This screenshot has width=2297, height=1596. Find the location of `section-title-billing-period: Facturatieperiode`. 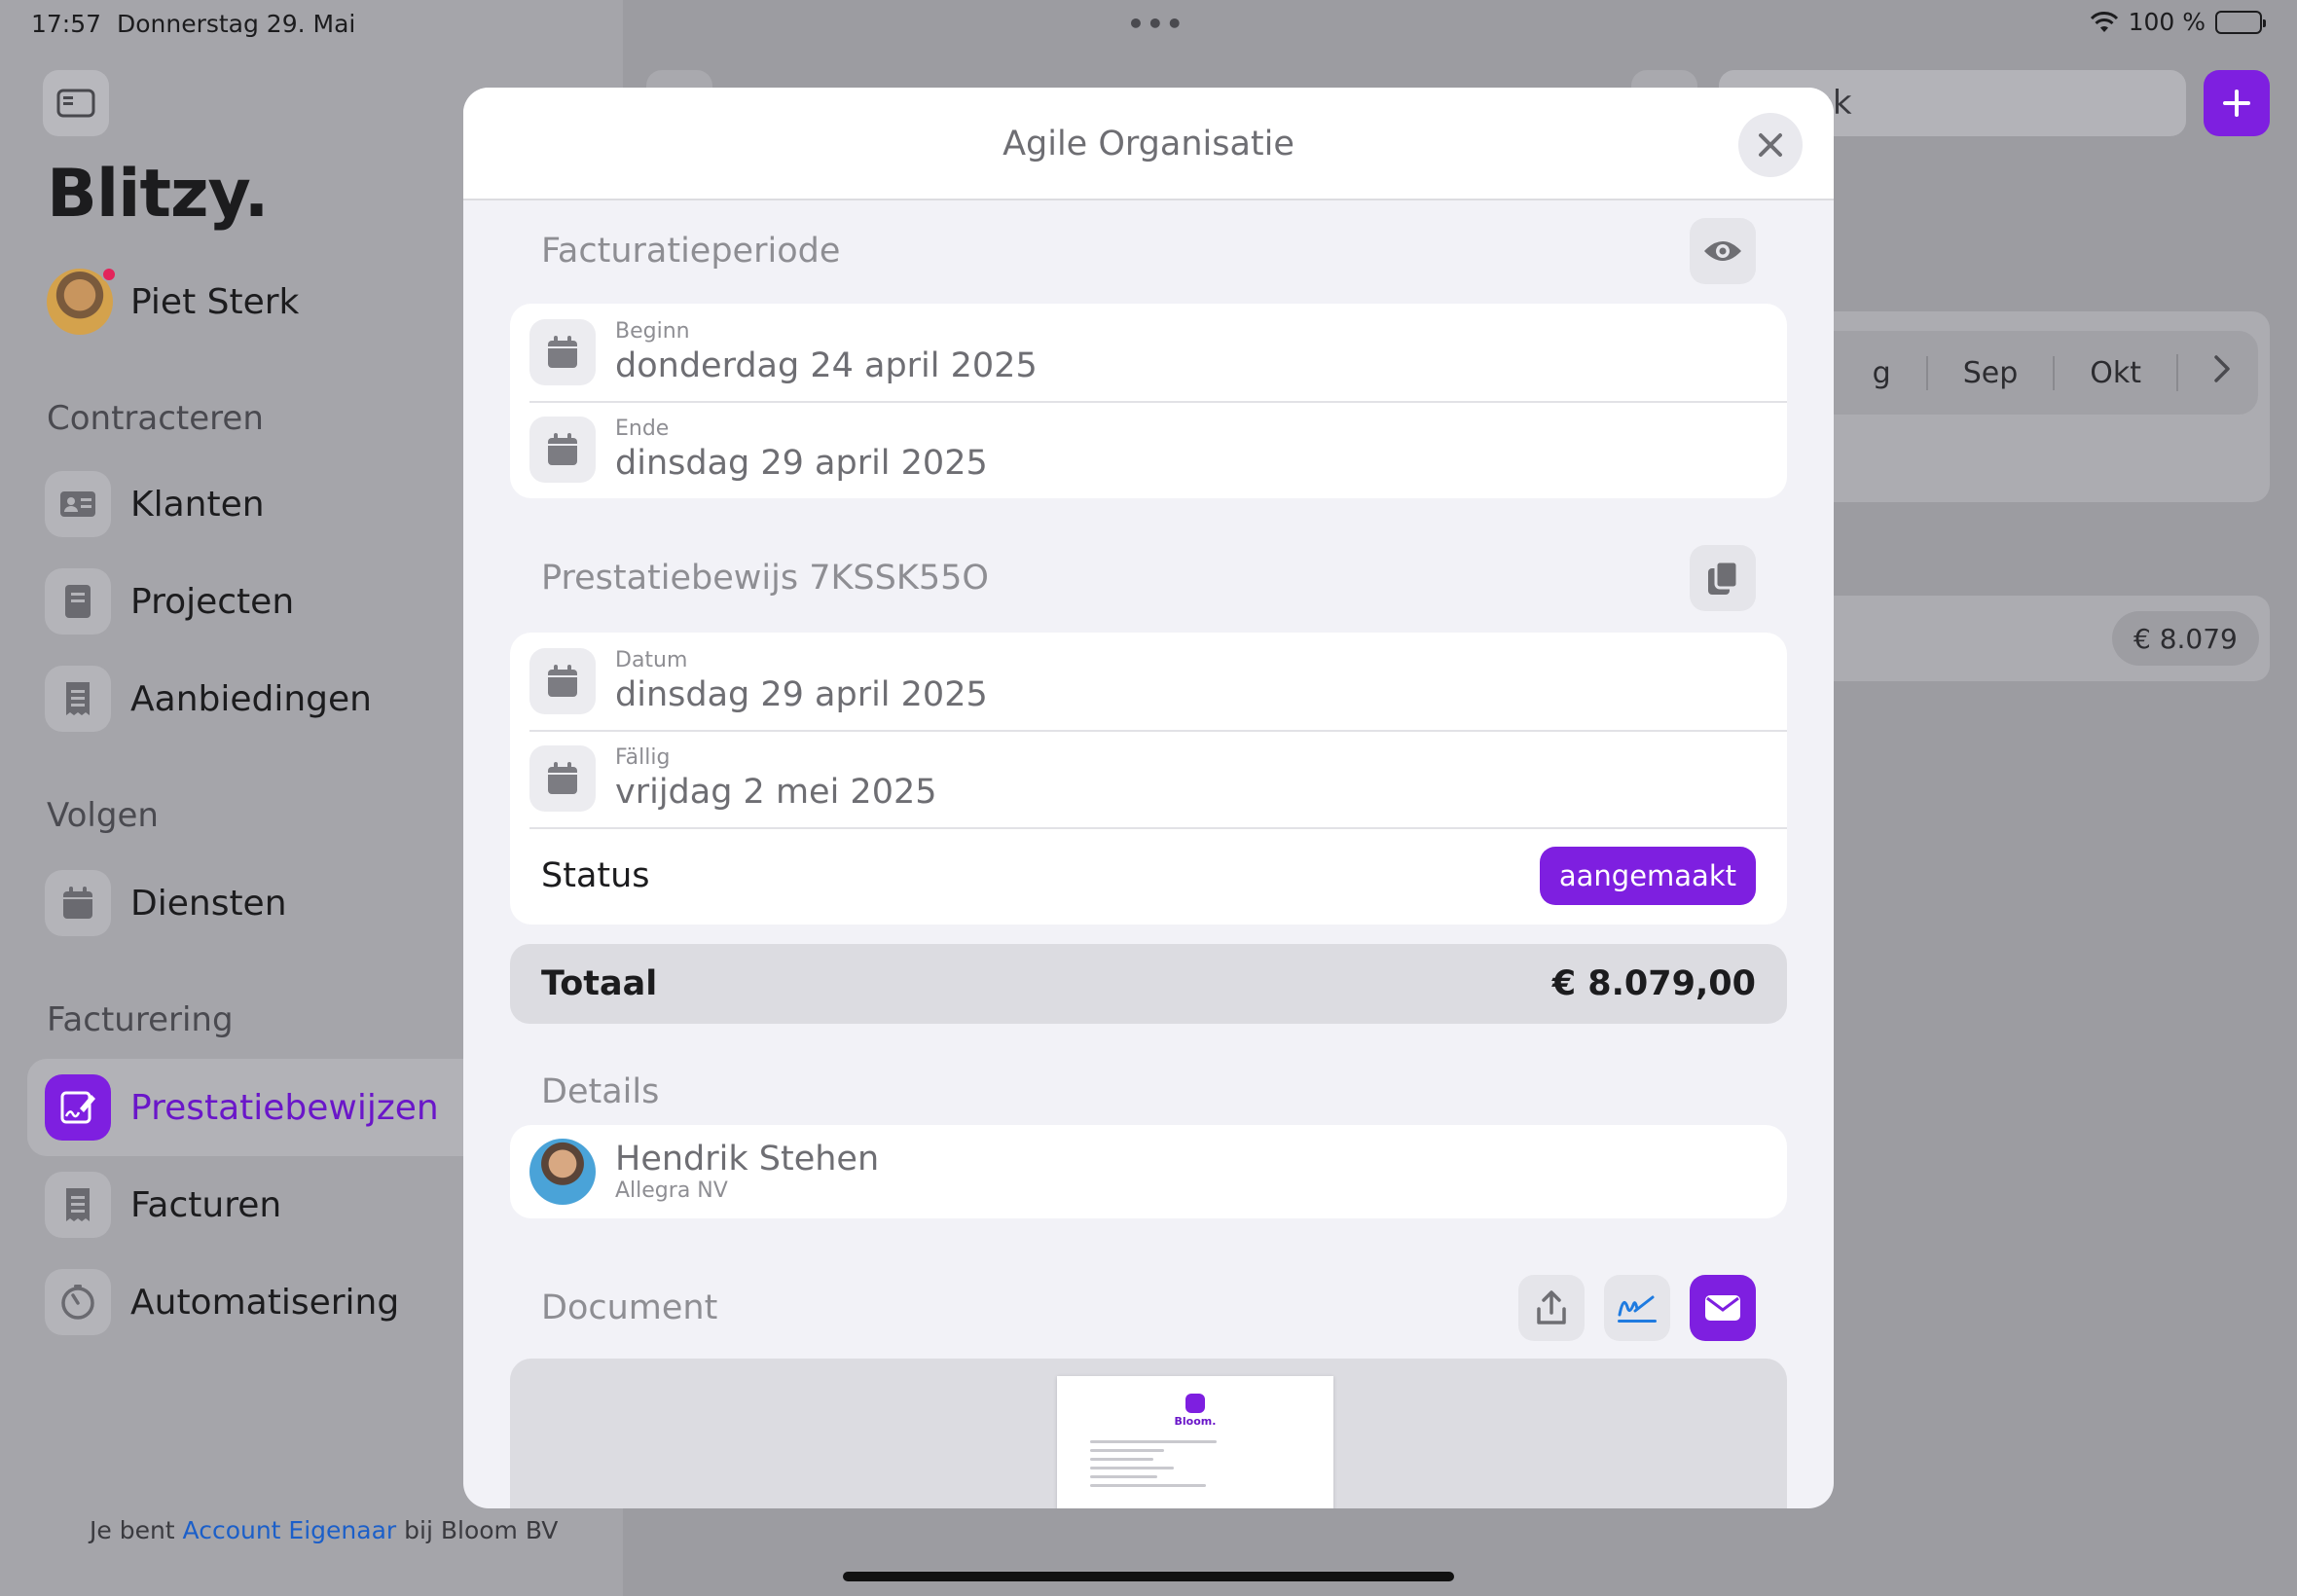

section-title-billing-period: Facturatieperiode is located at coordinates (691, 251).